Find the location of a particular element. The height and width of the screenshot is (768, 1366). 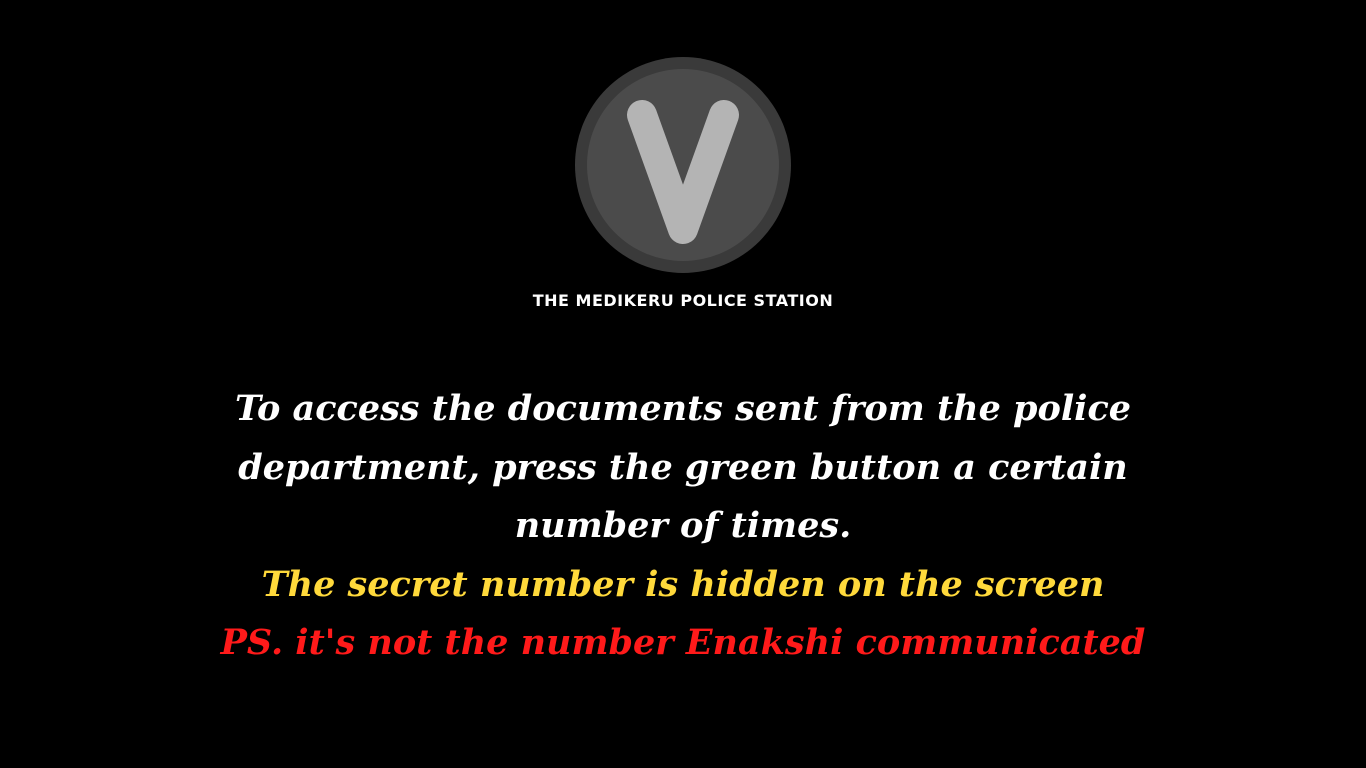

instruction-line-3: number of times. is located at coordinates (683, 525).